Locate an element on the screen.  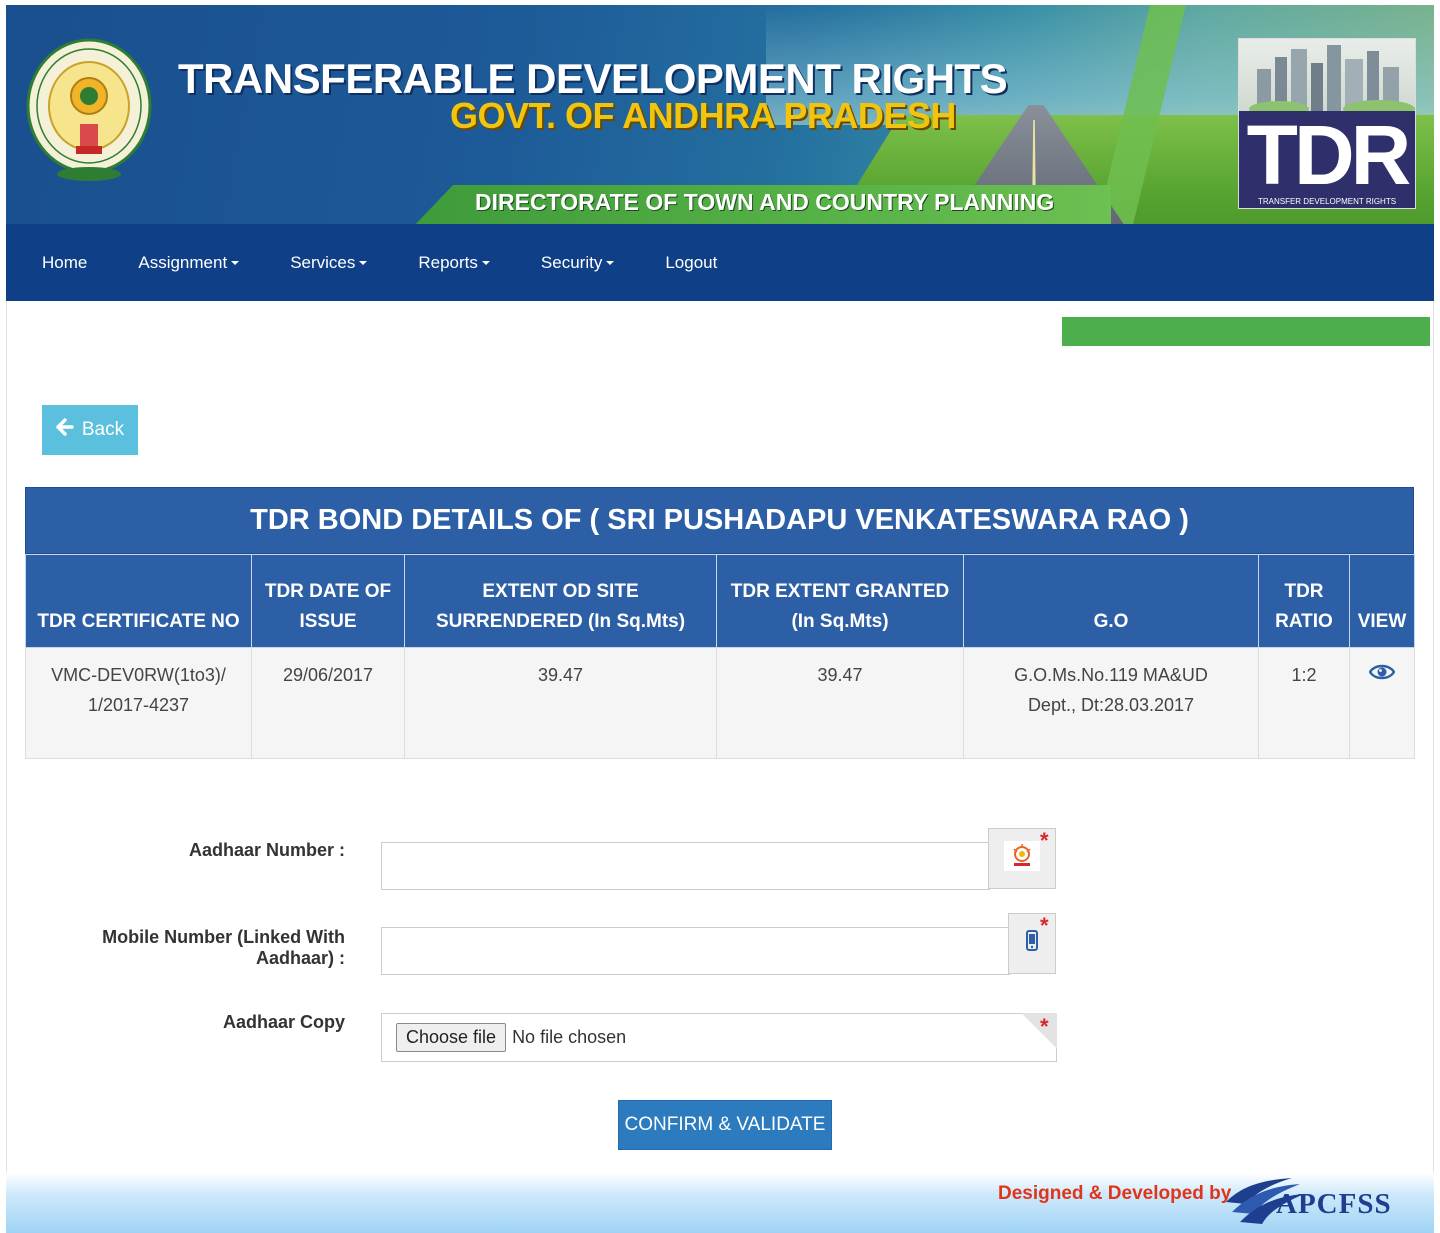
choose-file-button: Choose file is located at coordinates (451, 1037).